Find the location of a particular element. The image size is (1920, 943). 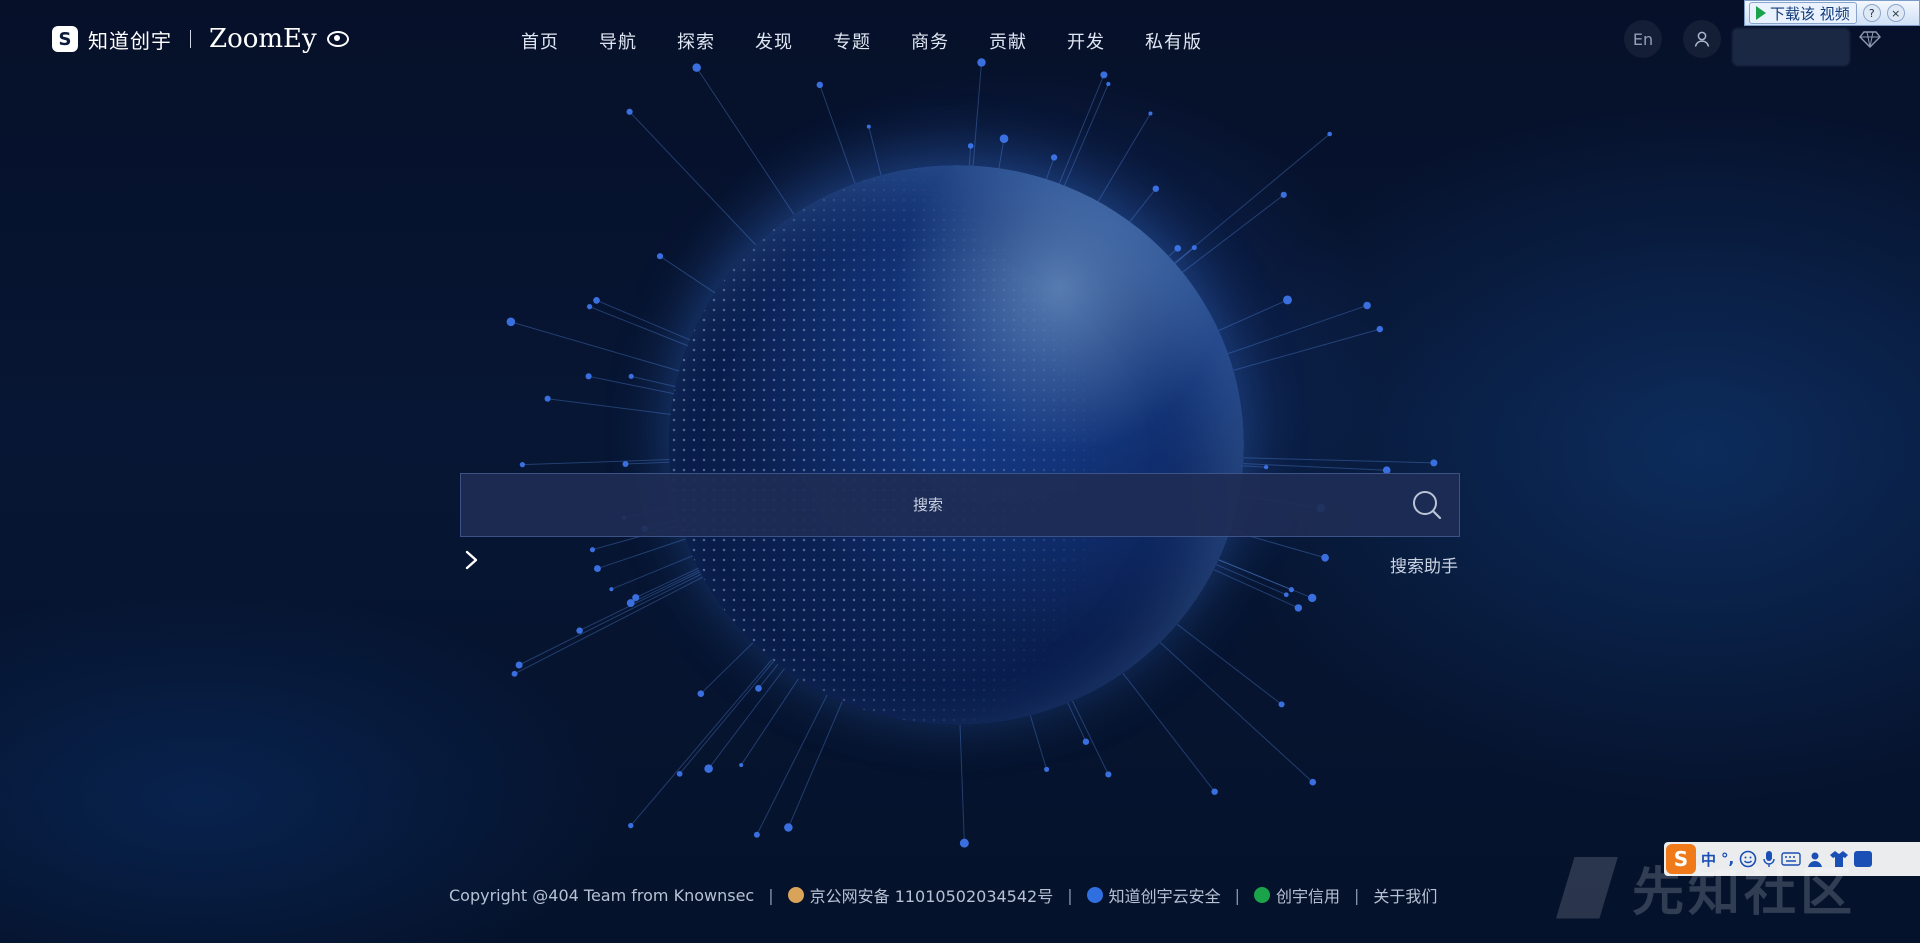

copyright-text: Copyright @404 Team from Knownsec is located at coordinates (602, 895).